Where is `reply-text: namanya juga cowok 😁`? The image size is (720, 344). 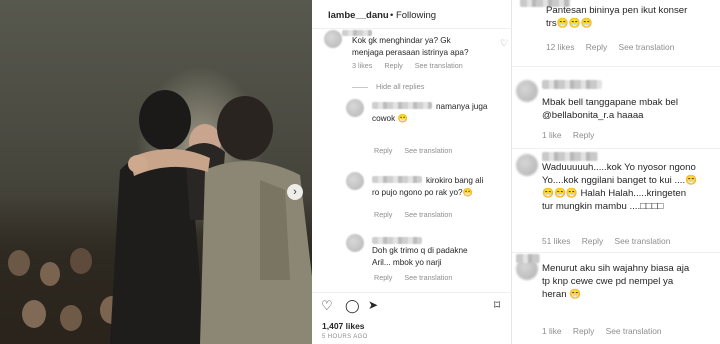
reply-text: namanya juga cowok 😁 is located at coordinates (430, 112).